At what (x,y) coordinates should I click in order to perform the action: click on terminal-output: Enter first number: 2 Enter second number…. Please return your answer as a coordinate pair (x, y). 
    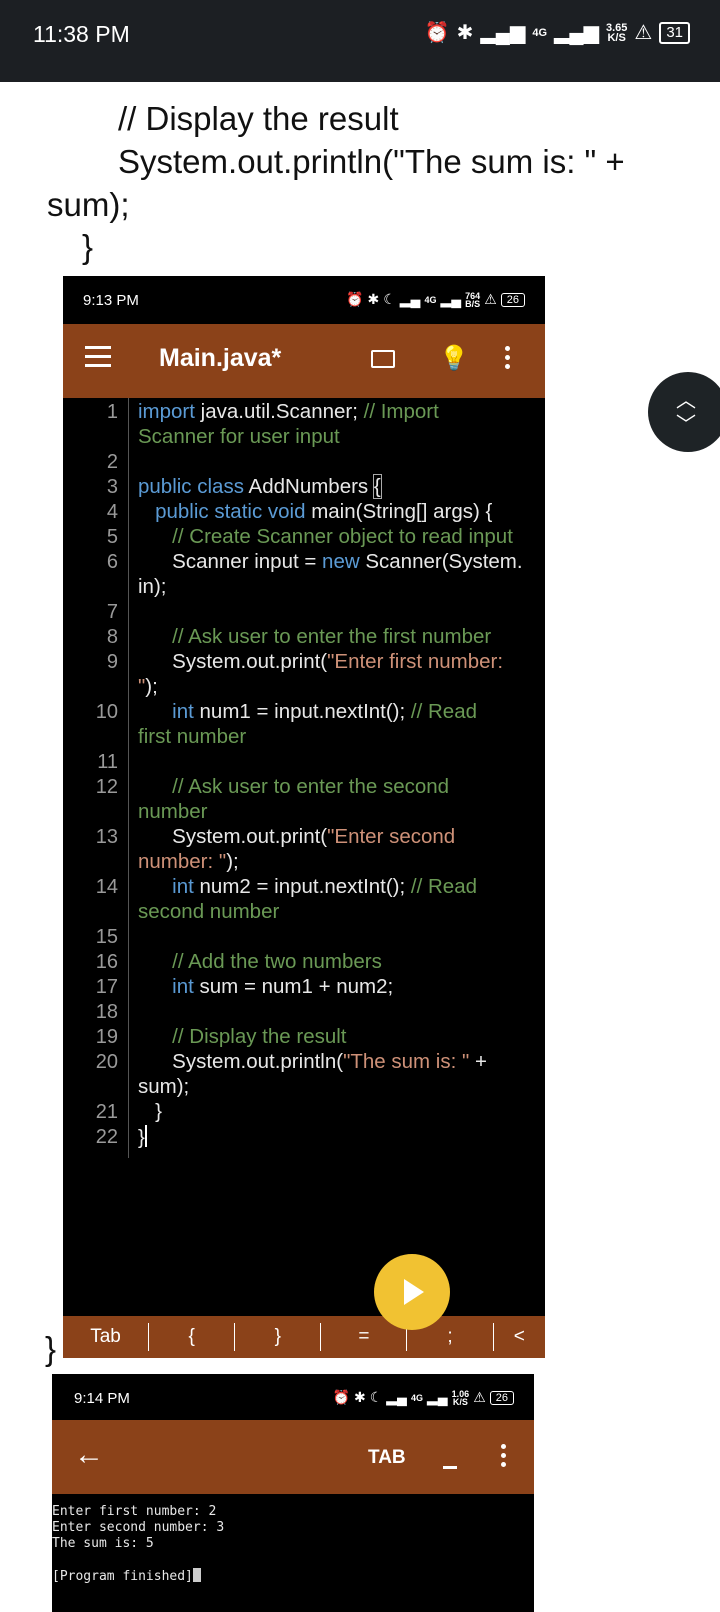
    Looking at the image, I should click on (293, 1544).